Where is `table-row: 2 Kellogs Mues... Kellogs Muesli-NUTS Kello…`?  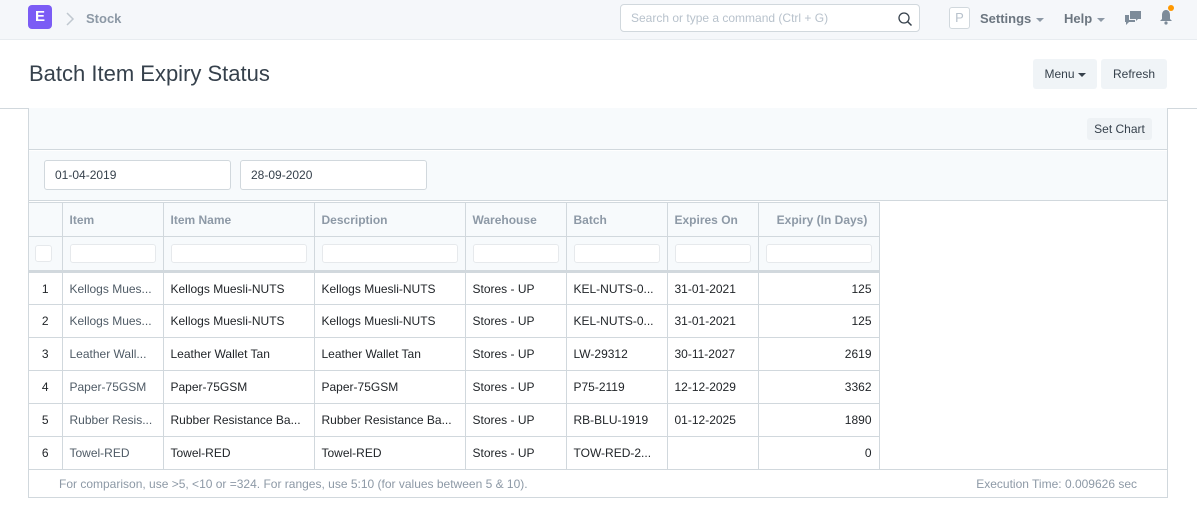 table-row: 2 Kellogs Mues... Kellogs Muesli-NUTS Kello… is located at coordinates (454, 321).